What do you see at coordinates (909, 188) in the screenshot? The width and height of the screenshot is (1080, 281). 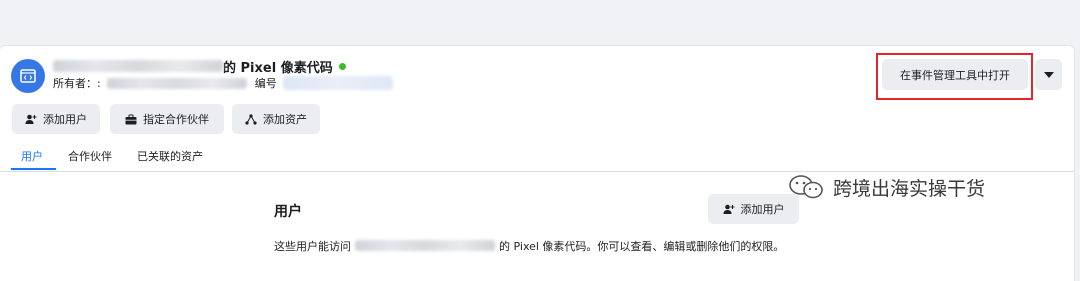 I see `watermark-text: 跨境出海实操干货` at bounding box center [909, 188].